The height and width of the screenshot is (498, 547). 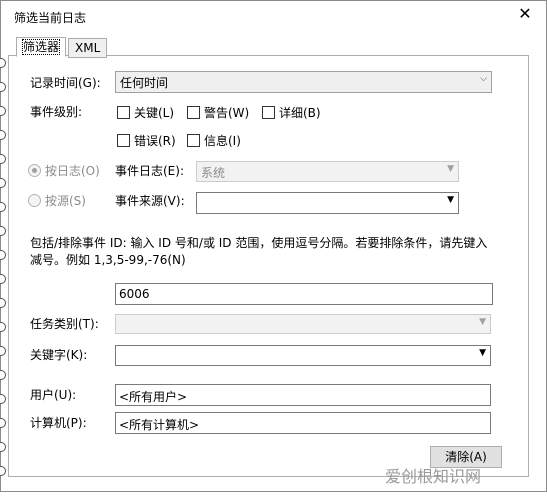 I want to click on radio-selected-icon, so click(x=34, y=170).